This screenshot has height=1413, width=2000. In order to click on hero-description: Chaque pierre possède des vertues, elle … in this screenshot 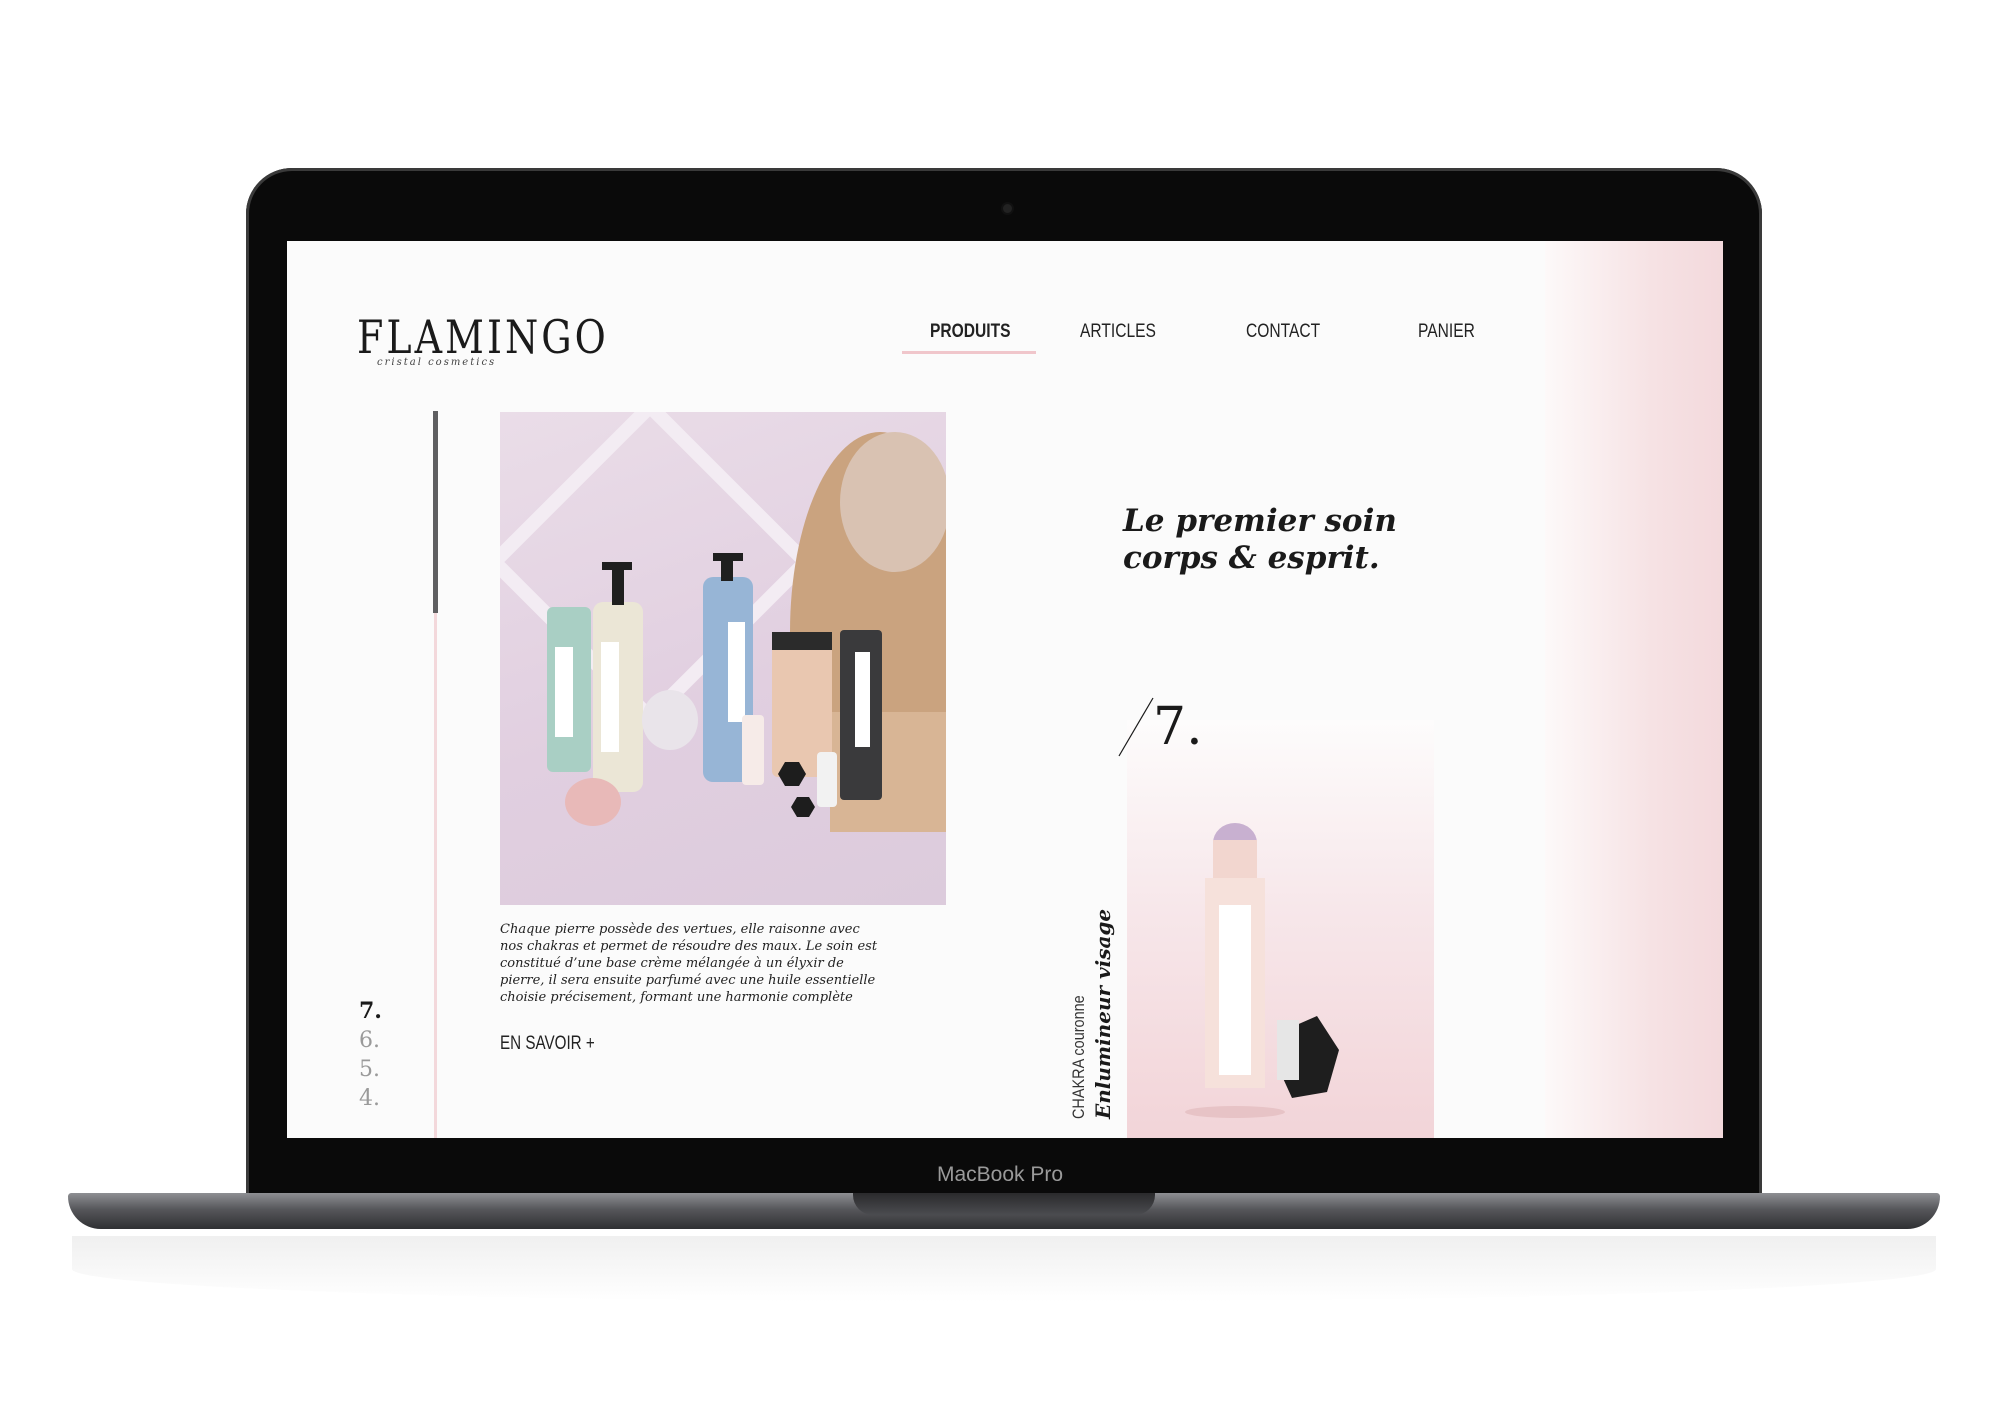, I will do `click(689, 963)`.